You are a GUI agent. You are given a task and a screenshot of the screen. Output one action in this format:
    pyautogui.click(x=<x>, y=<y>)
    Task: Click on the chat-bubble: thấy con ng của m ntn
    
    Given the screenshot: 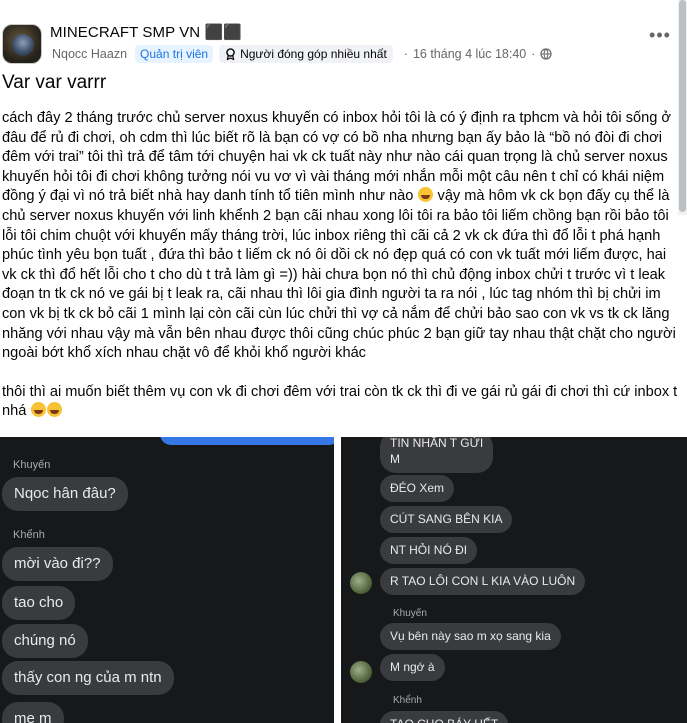 What is the action you would take?
    pyautogui.click(x=88, y=678)
    